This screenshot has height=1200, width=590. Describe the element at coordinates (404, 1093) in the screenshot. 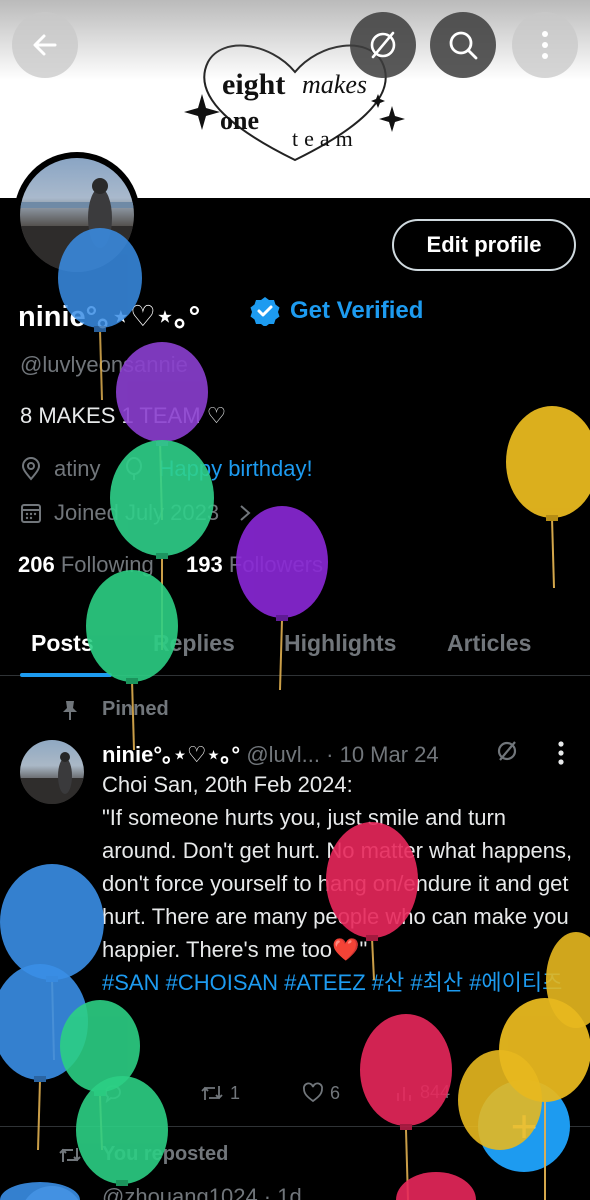

I see `bar-chart-icon` at that location.